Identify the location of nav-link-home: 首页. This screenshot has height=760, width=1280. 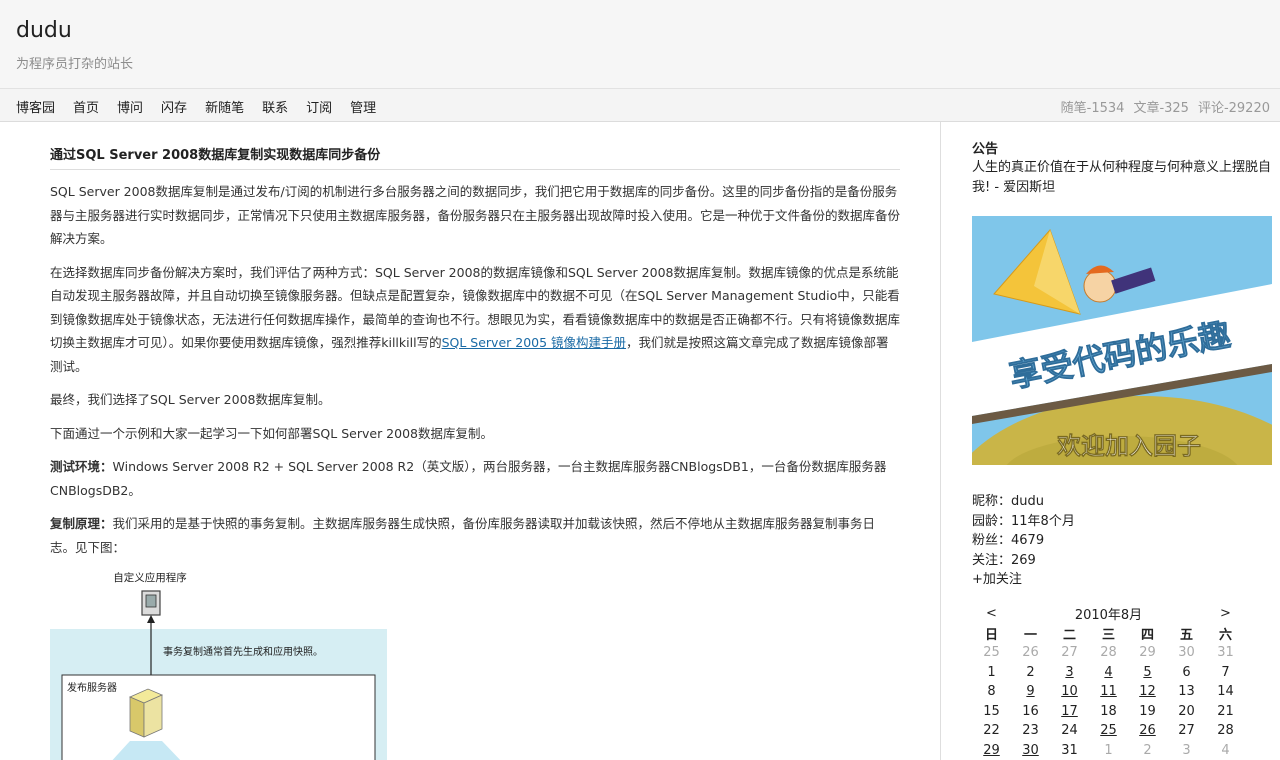
(86, 108).